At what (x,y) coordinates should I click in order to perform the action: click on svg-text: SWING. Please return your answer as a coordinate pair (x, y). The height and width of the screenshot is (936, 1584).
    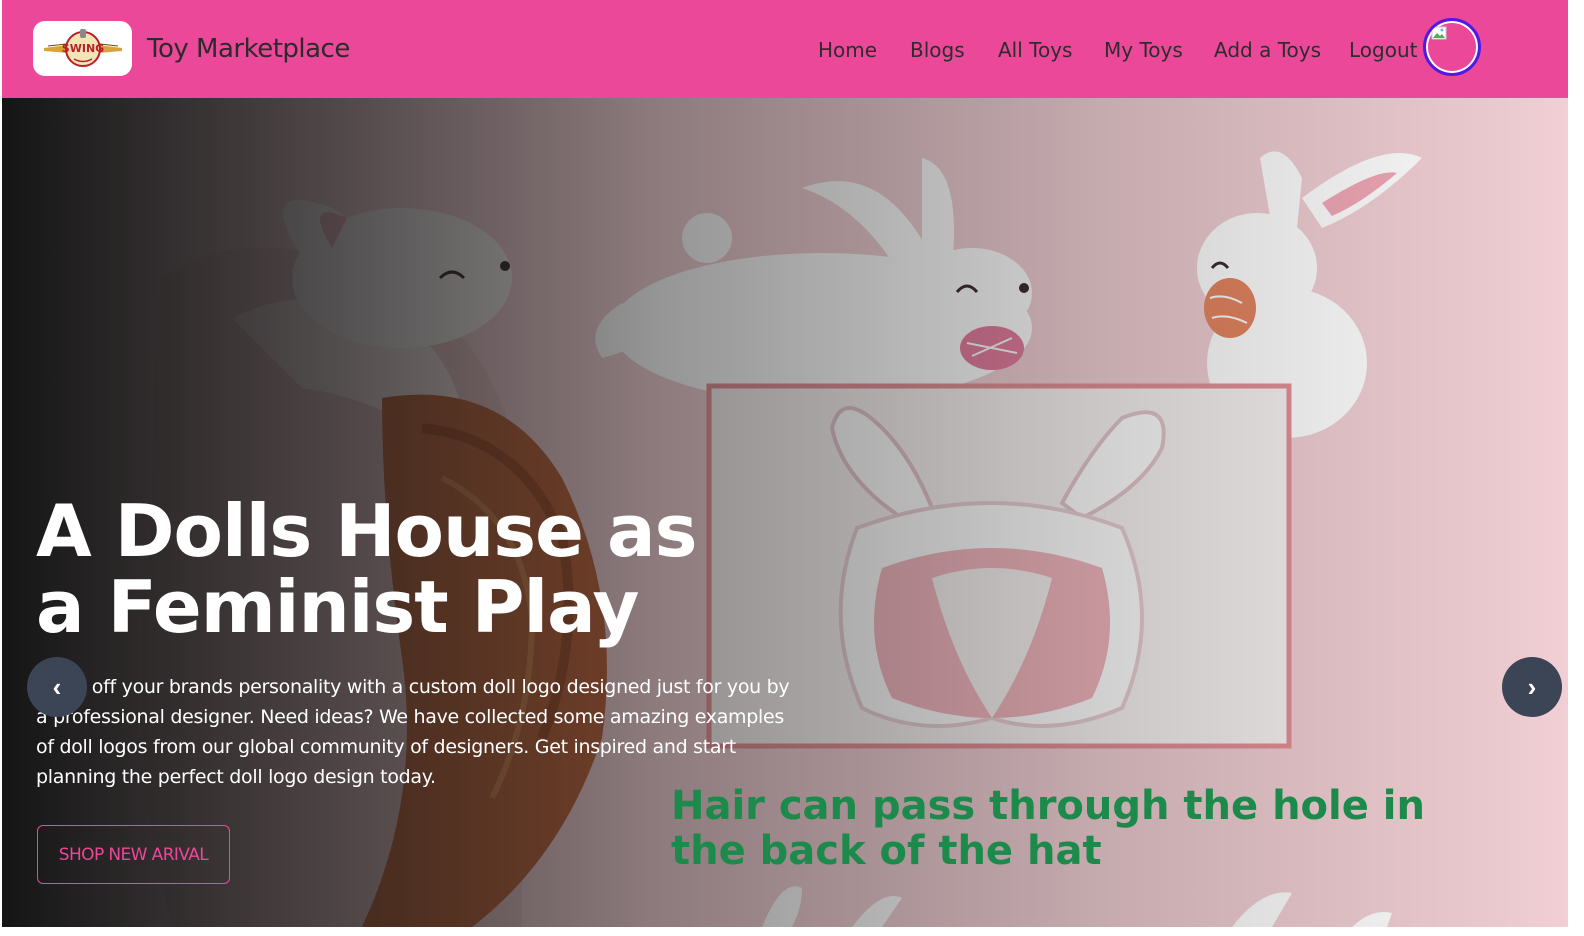
    Looking at the image, I should click on (82, 48).